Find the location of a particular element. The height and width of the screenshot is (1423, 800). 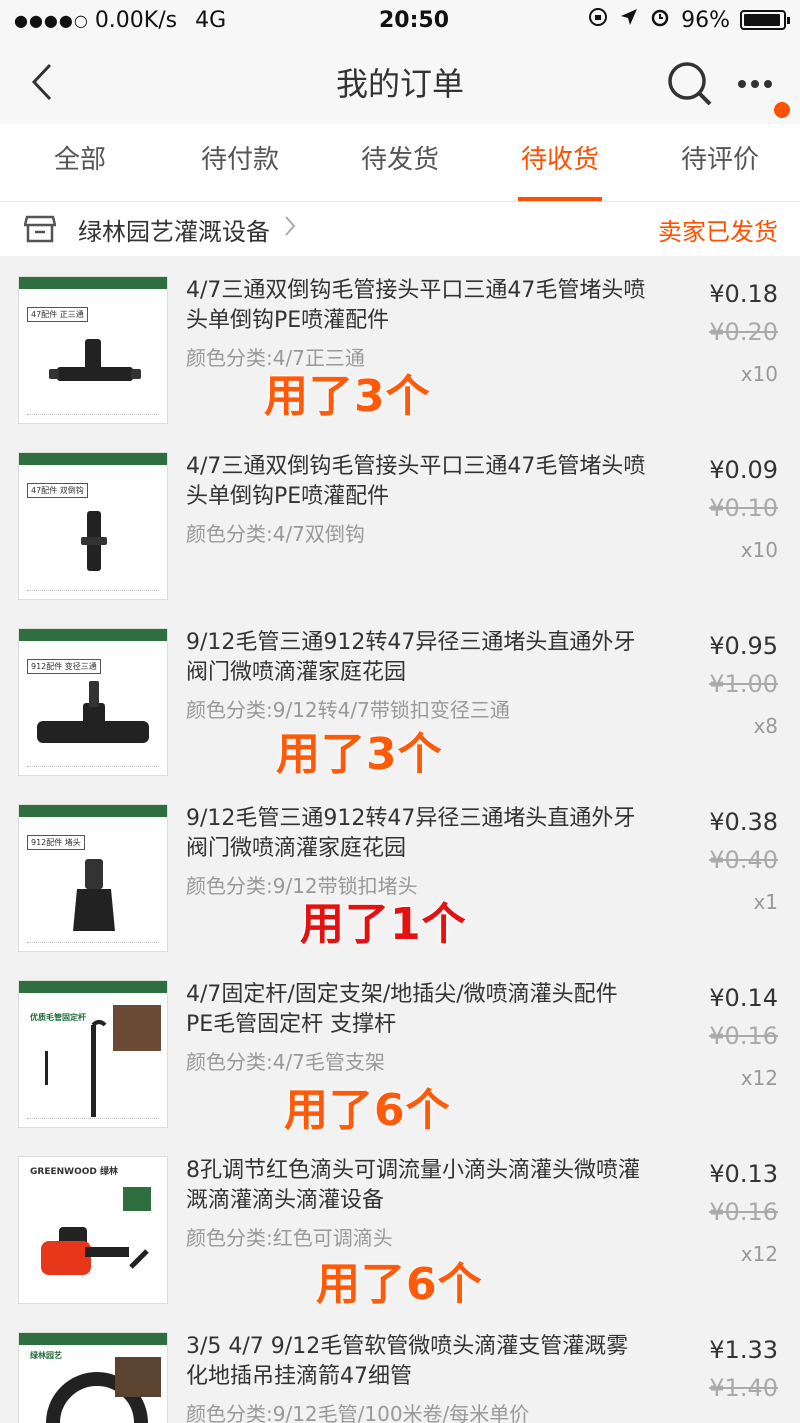

signal-strength-icon: ●●●●○ is located at coordinates (51, 20).